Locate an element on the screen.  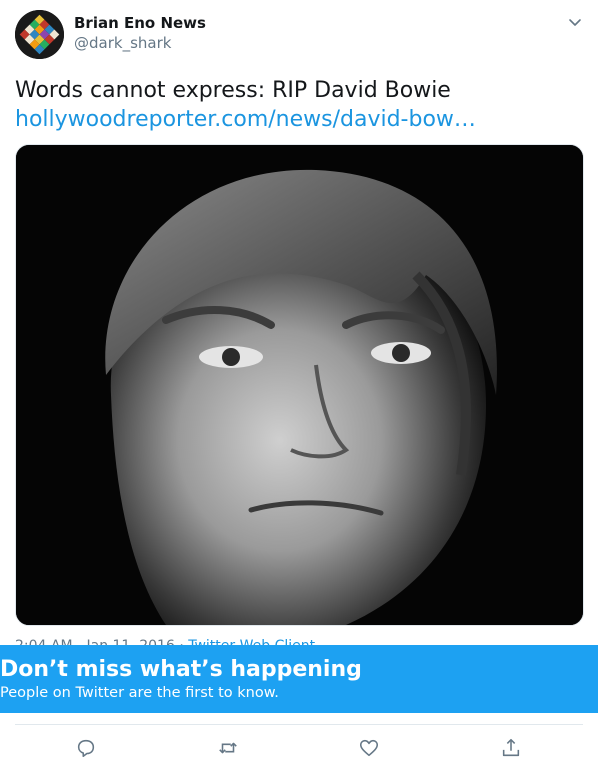
reply-icon is located at coordinates (86, 748).